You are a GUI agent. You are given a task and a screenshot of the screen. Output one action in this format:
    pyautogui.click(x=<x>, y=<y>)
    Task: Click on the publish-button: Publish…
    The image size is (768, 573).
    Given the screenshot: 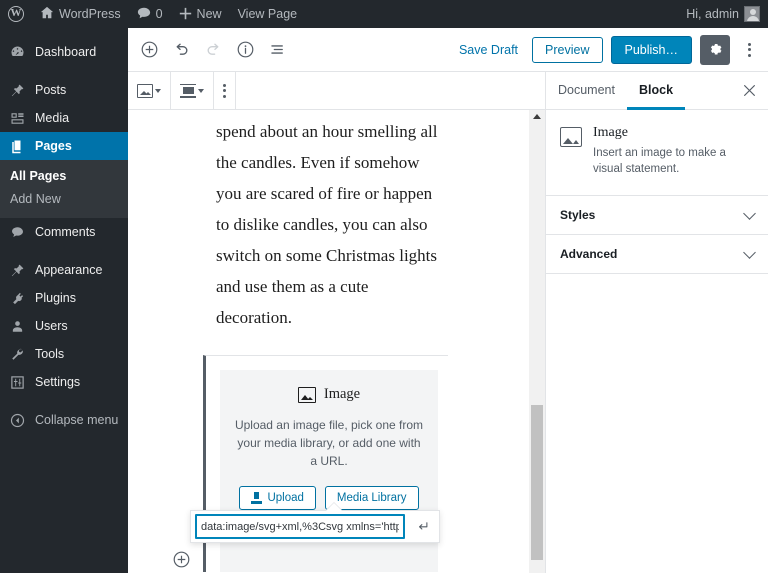 What is the action you would take?
    pyautogui.click(x=651, y=49)
    